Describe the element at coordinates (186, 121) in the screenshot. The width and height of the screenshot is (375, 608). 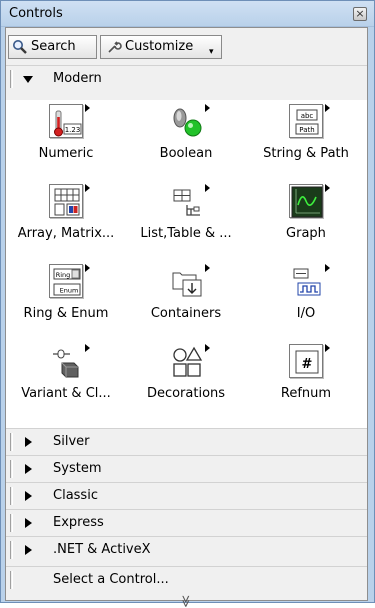
I see `boolean-icon` at that location.